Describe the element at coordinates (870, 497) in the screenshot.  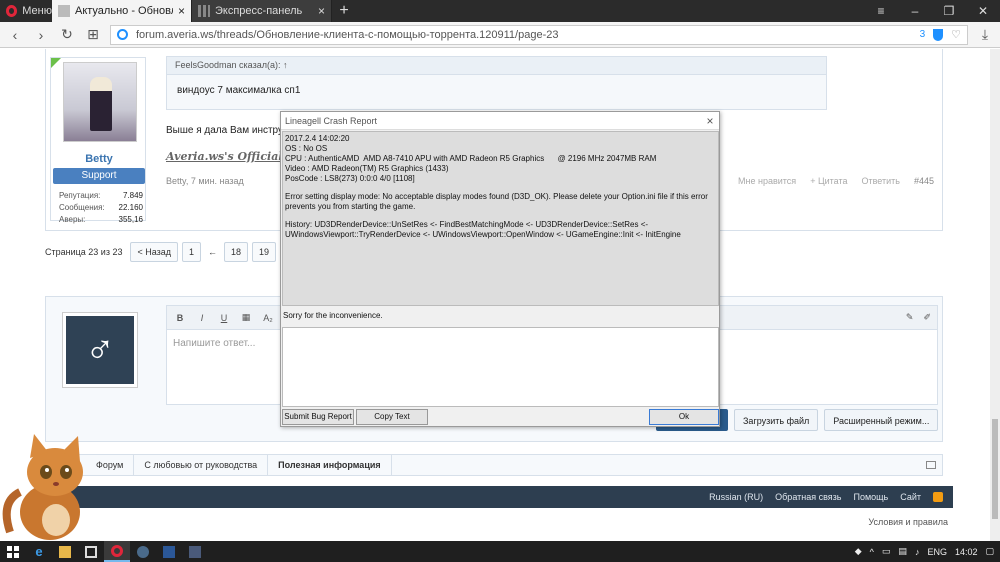
I see `help-link: Помощь` at that location.